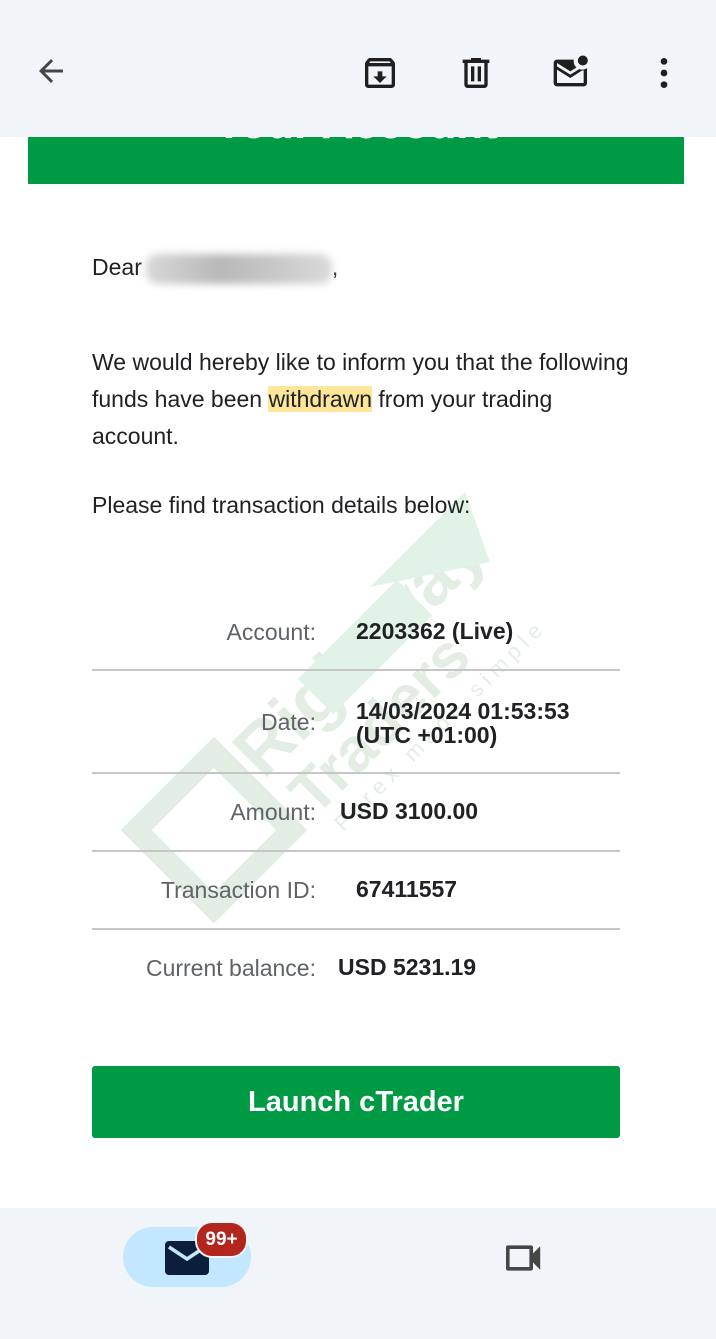  What do you see at coordinates (335, 267) in the screenshot?
I see `greeting-punct: ,` at bounding box center [335, 267].